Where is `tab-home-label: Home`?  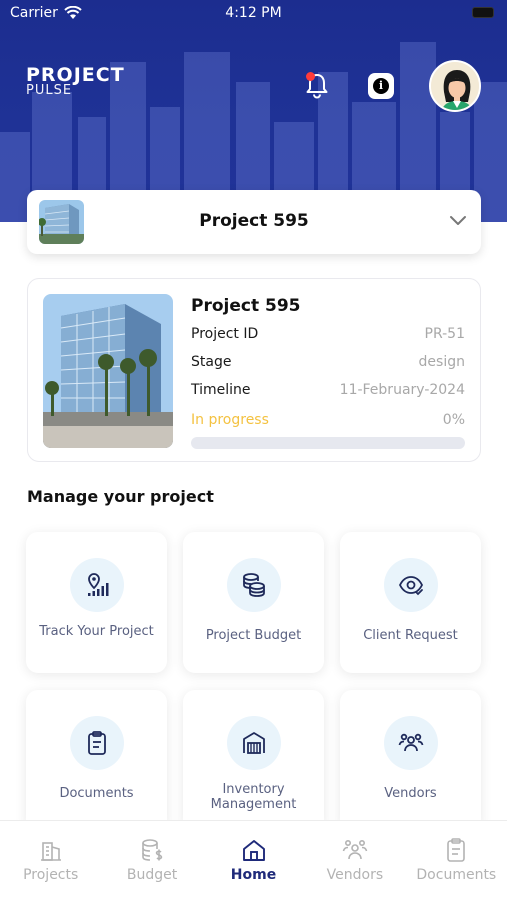 tab-home-label: Home is located at coordinates (253, 875).